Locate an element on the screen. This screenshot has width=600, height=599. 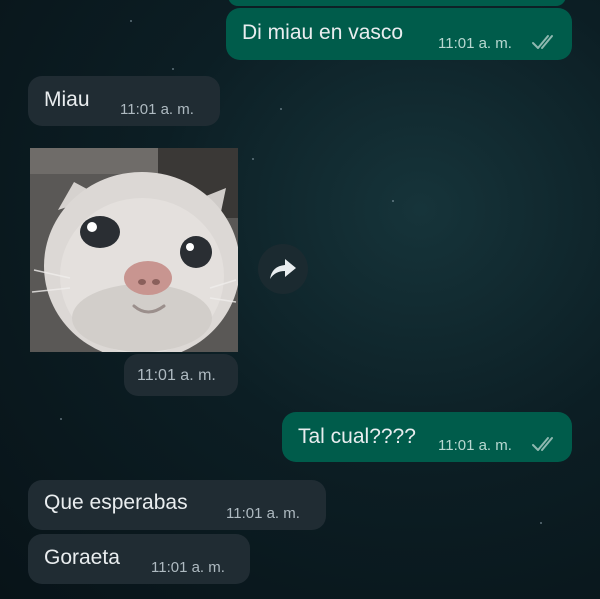
image-timestamp-pill: 11:01 a. m. is located at coordinates (181, 375).